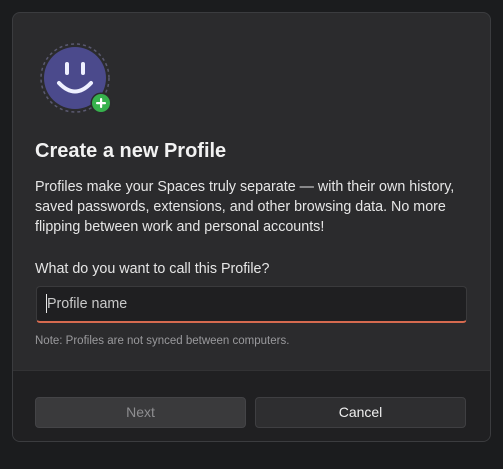 This screenshot has width=503, height=469. I want to click on dialog-title: Create a new Profile, so click(131, 151).